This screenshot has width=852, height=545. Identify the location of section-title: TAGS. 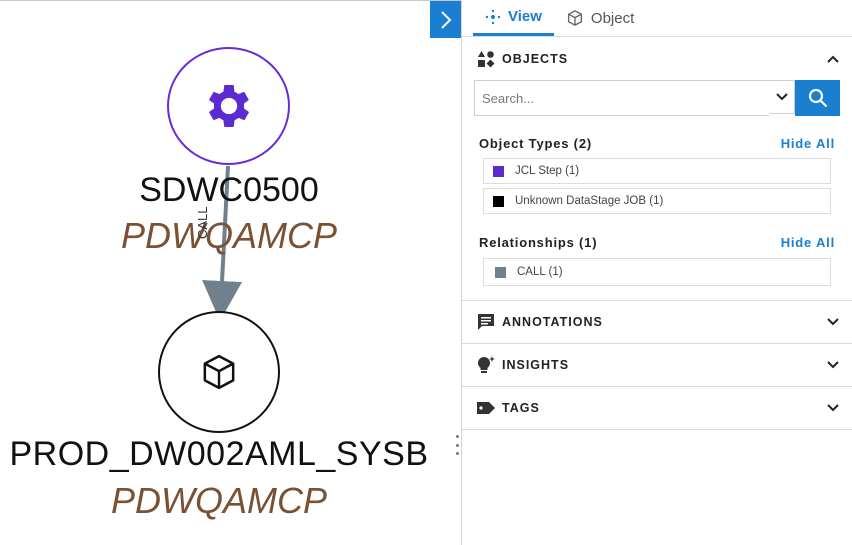
(521, 408).